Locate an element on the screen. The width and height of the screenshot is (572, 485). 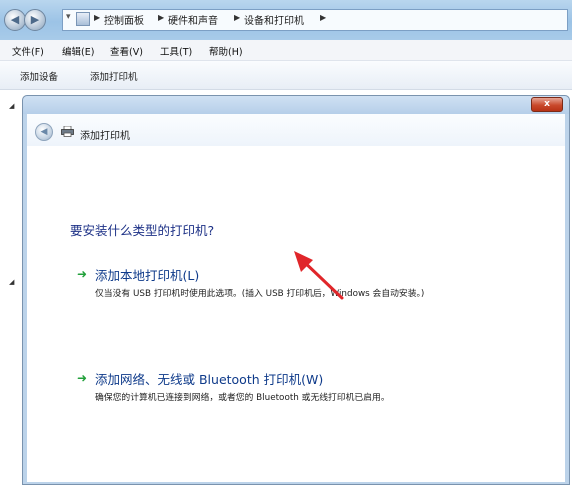
option-title: 添加网络、无线或 Bluetooth 打印机(W) is located at coordinates (209, 378).